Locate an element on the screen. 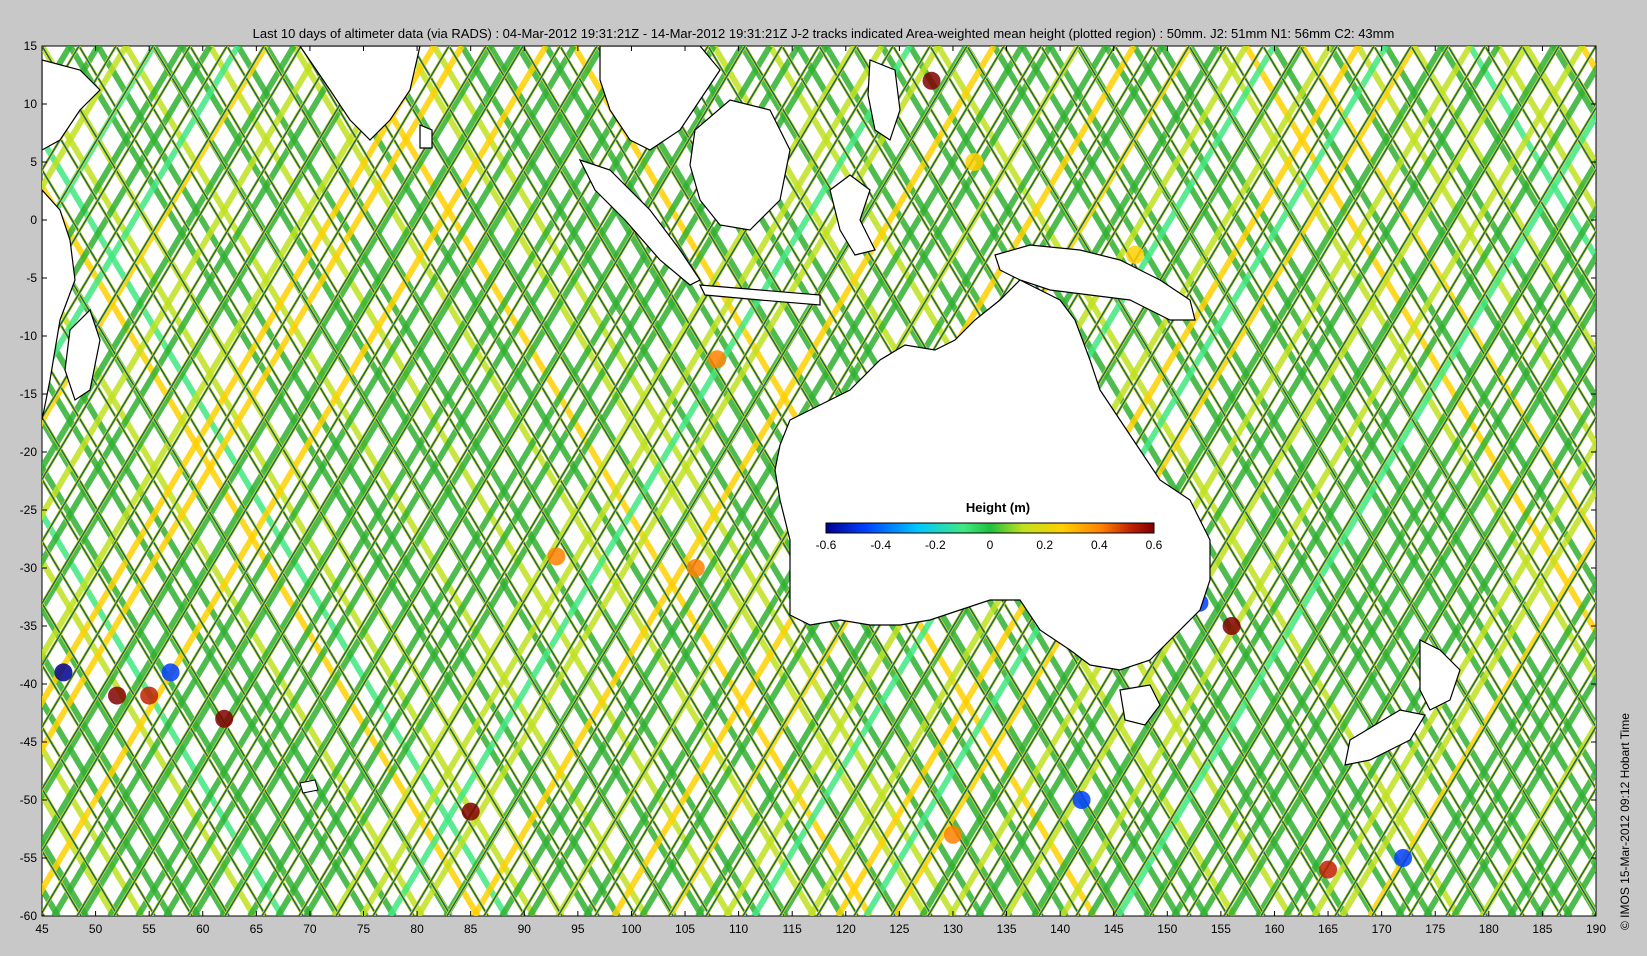 This screenshot has width=1647, height=956. lon-tick-label: 65 is located at coordinates (257, 929).